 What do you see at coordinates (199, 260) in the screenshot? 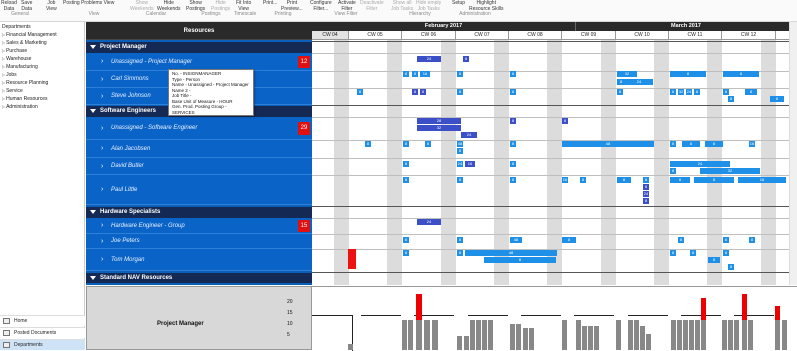
I see `resource-row: › Tom Morgan` at bounding box center [199, 260].